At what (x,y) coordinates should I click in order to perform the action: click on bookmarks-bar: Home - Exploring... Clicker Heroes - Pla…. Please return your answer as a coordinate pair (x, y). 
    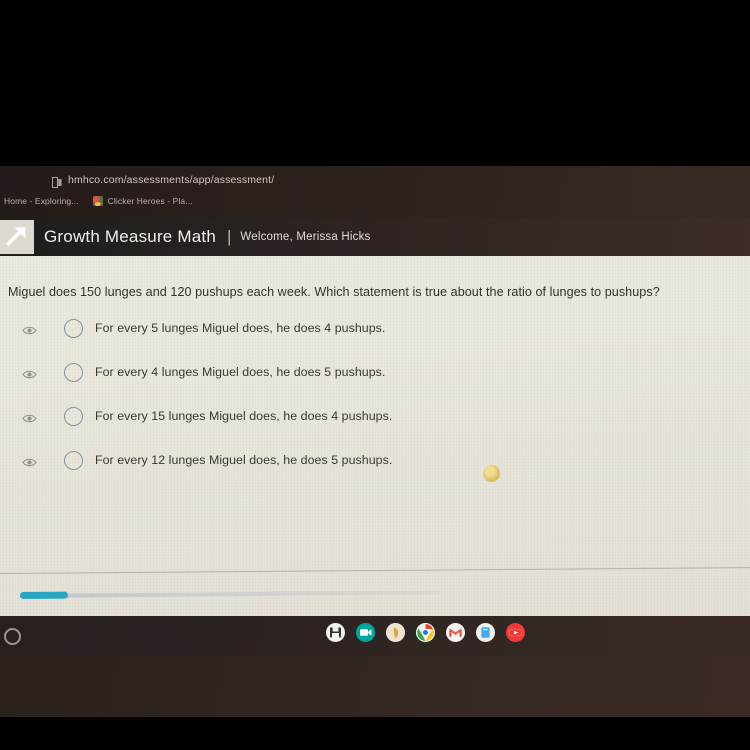
    Looking at the image, I should click on (97, 201).